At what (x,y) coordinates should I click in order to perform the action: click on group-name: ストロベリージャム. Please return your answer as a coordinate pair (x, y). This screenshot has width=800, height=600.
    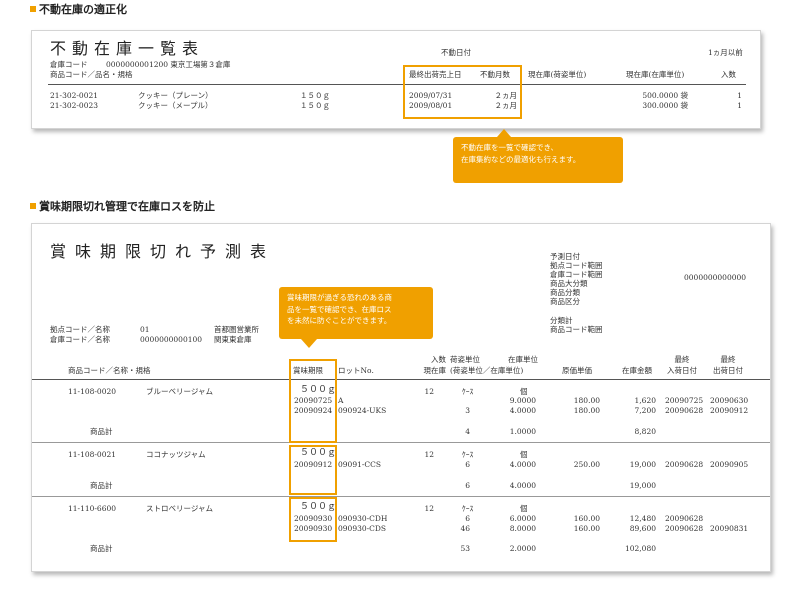
    Looking at the image, I should click on (179, 508).